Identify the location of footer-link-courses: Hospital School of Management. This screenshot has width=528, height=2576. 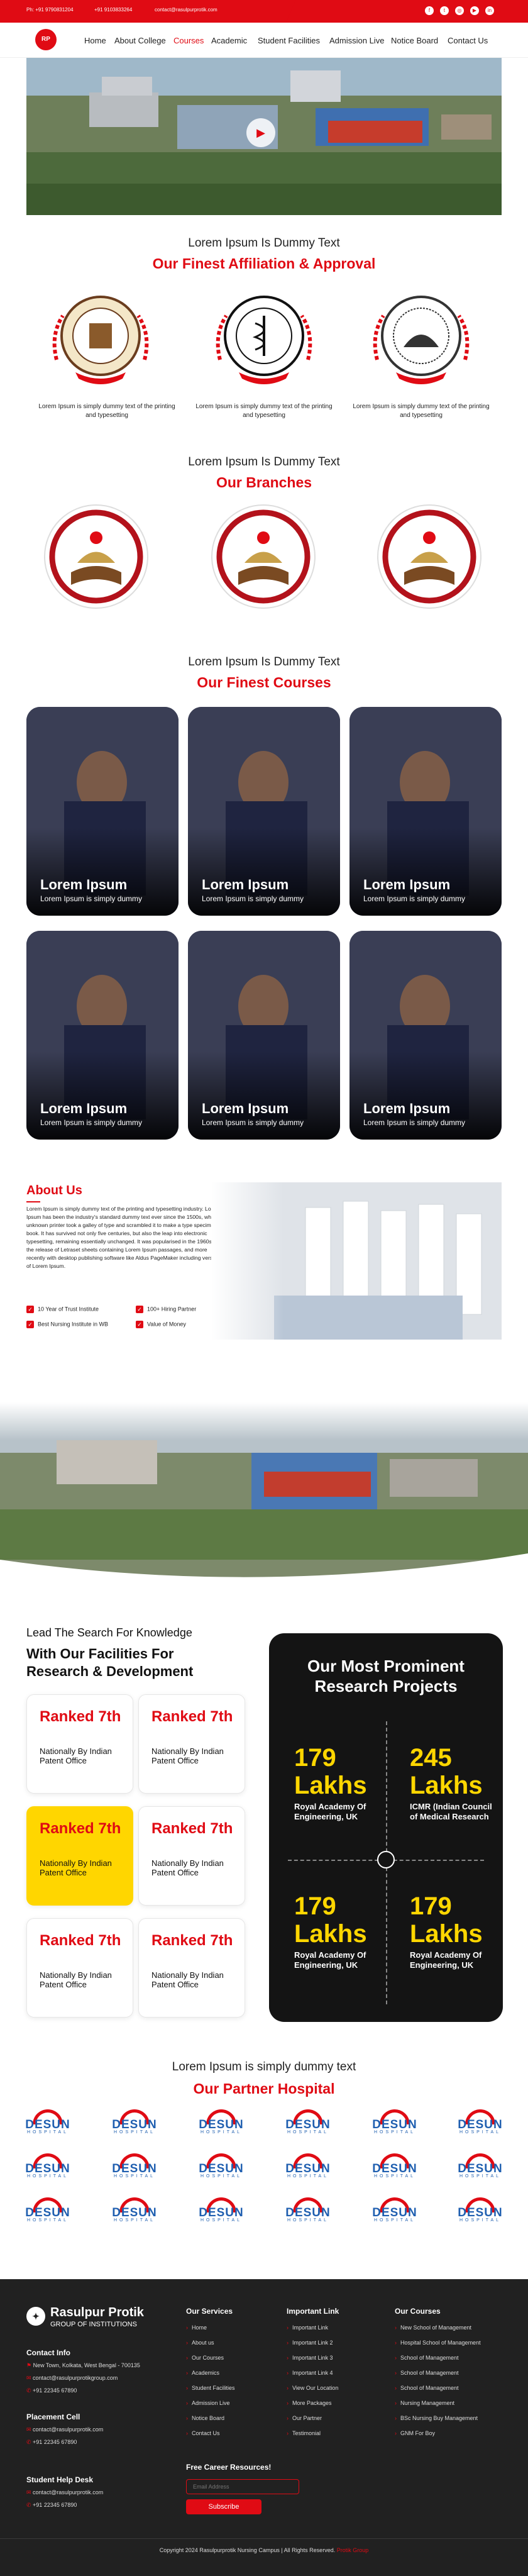
(438, 2343).